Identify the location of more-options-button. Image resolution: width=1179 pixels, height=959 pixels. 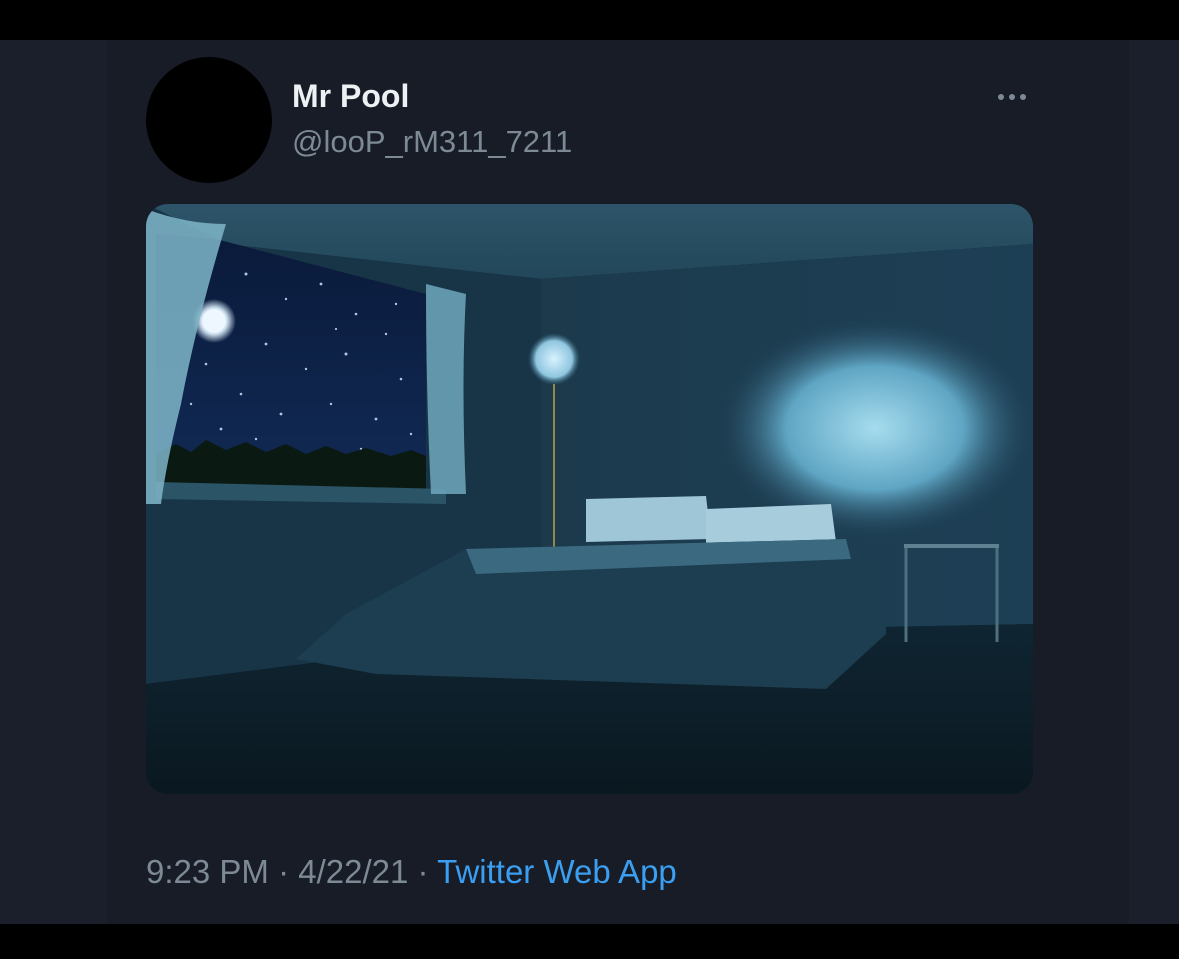
(1012, 97).